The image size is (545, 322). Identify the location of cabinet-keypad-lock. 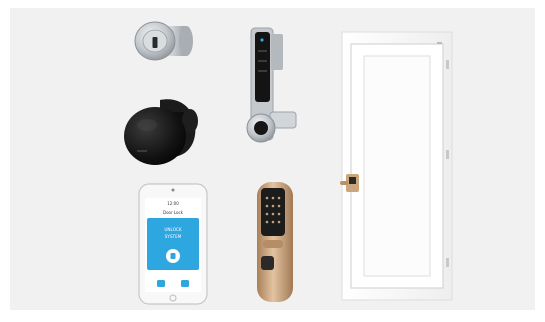
(271, 85).